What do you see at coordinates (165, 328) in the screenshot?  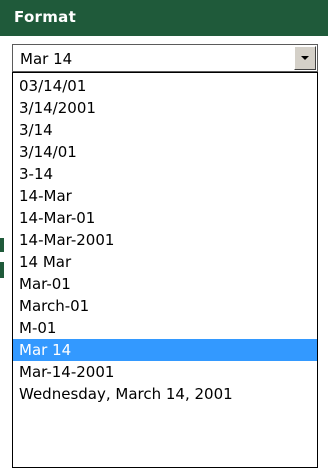 I see `list-item: M-01` at bounding box center [165, 328].